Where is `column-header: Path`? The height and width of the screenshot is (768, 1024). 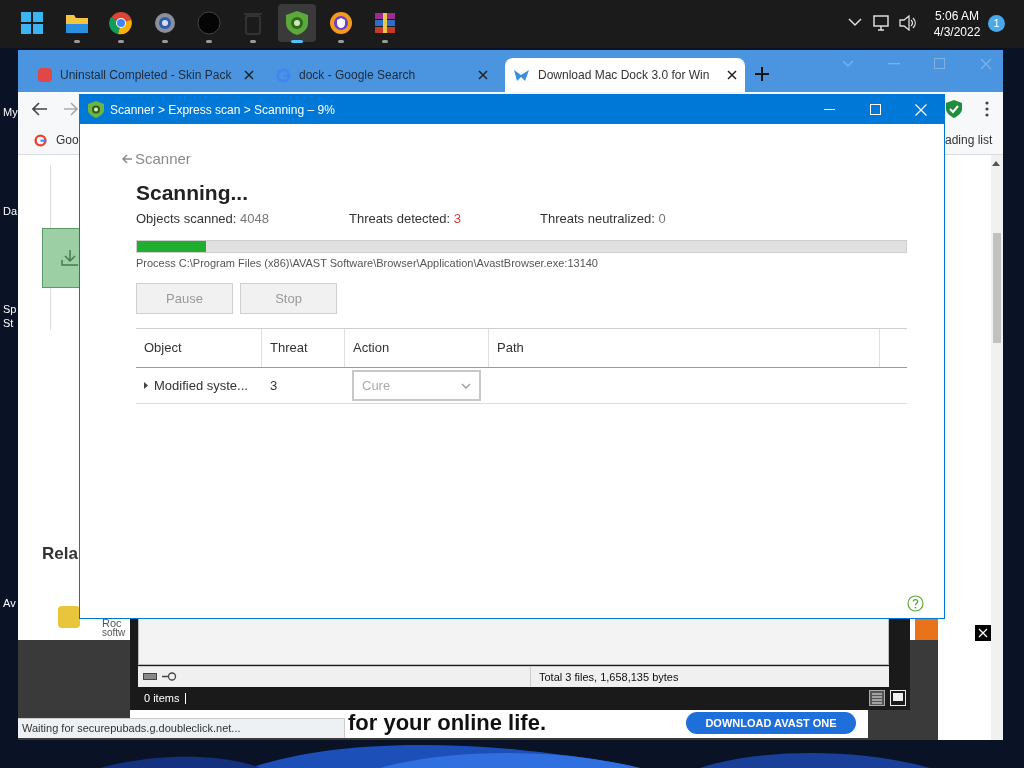
column-header: Path is located at coordinates (684, 348).